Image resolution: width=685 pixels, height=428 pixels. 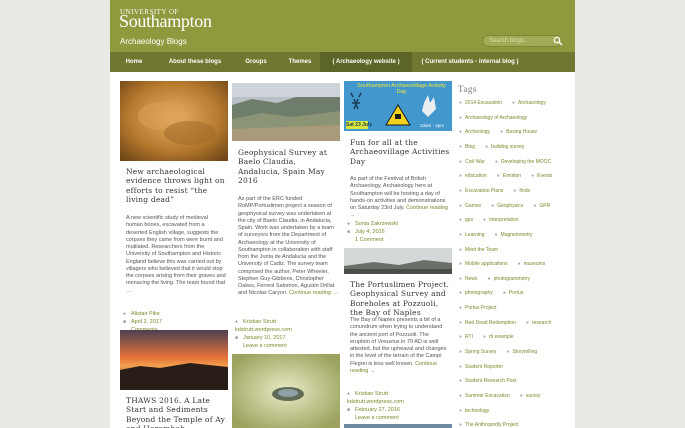 What do you see at coordinates (558, 41) in the screenshot?
I see `search-icon` at bounding box center [558, 41].